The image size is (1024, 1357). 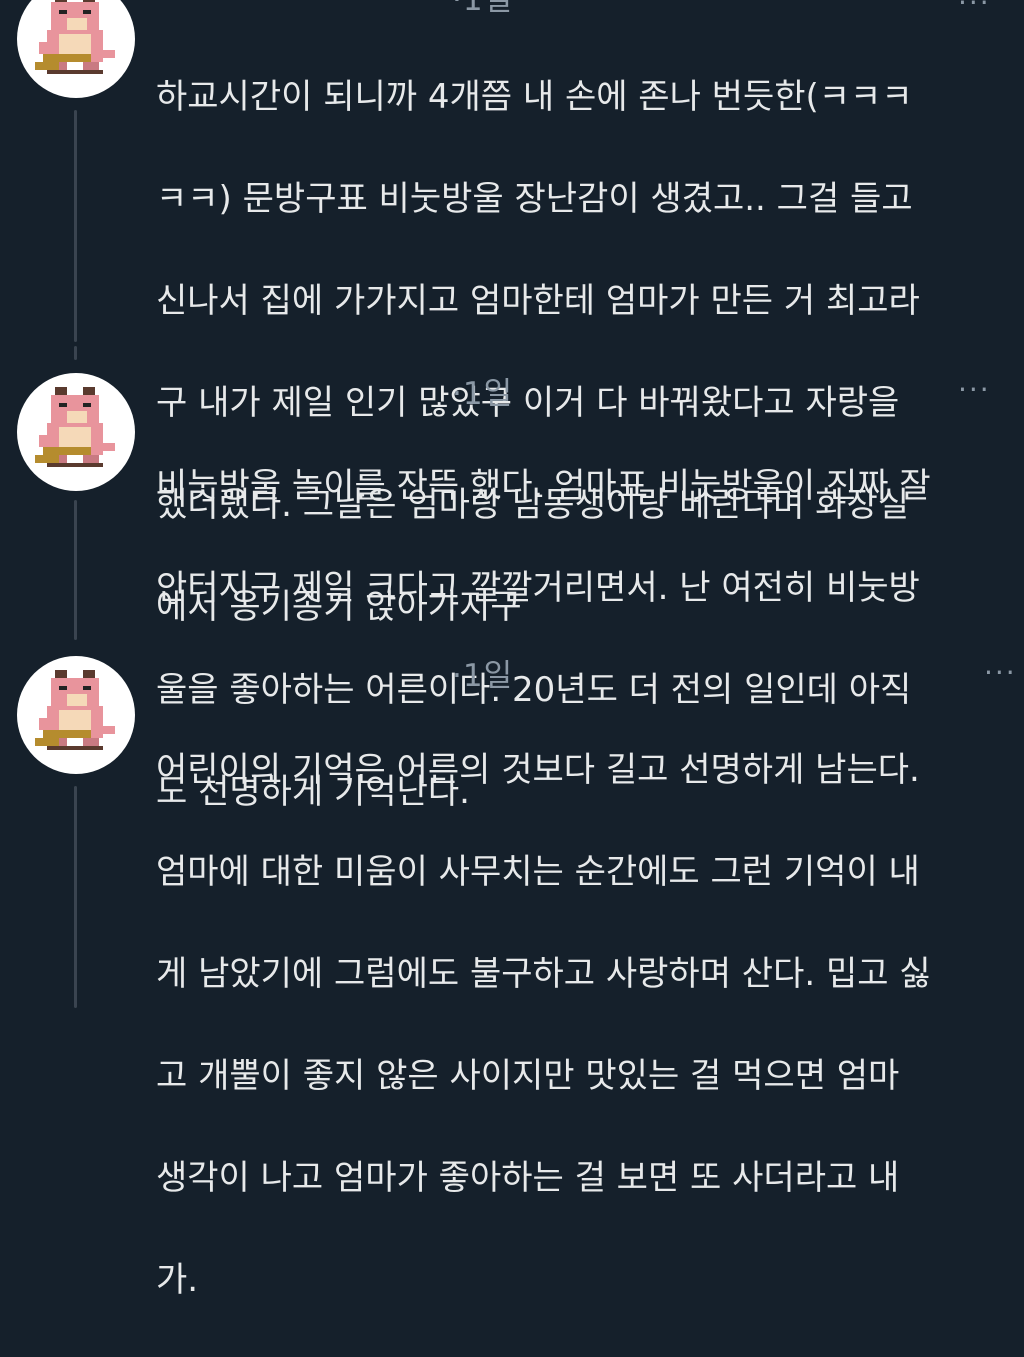 What do you see at coordinates (543, 486) in the screenshot?
I see `tweet-text-line: 비눗방울 놀이를 잔뜩 했다. 엄마표 비눗방울이 진짜 잘` at bounding box center [543, 486].